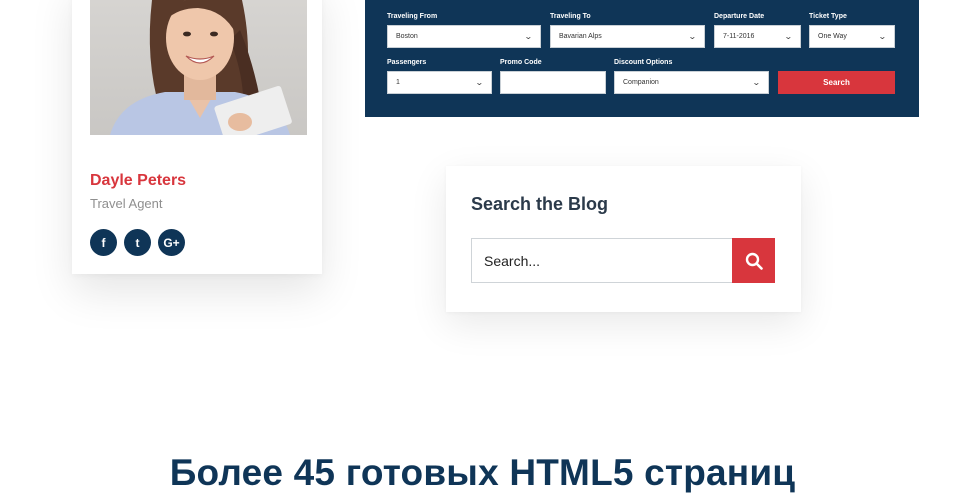 The image size is (965, 500). What do you see at coordinates (643, 62) in the screenshot?
I see `discount-options-label: Discount Options` at bounding box center [643, 62].